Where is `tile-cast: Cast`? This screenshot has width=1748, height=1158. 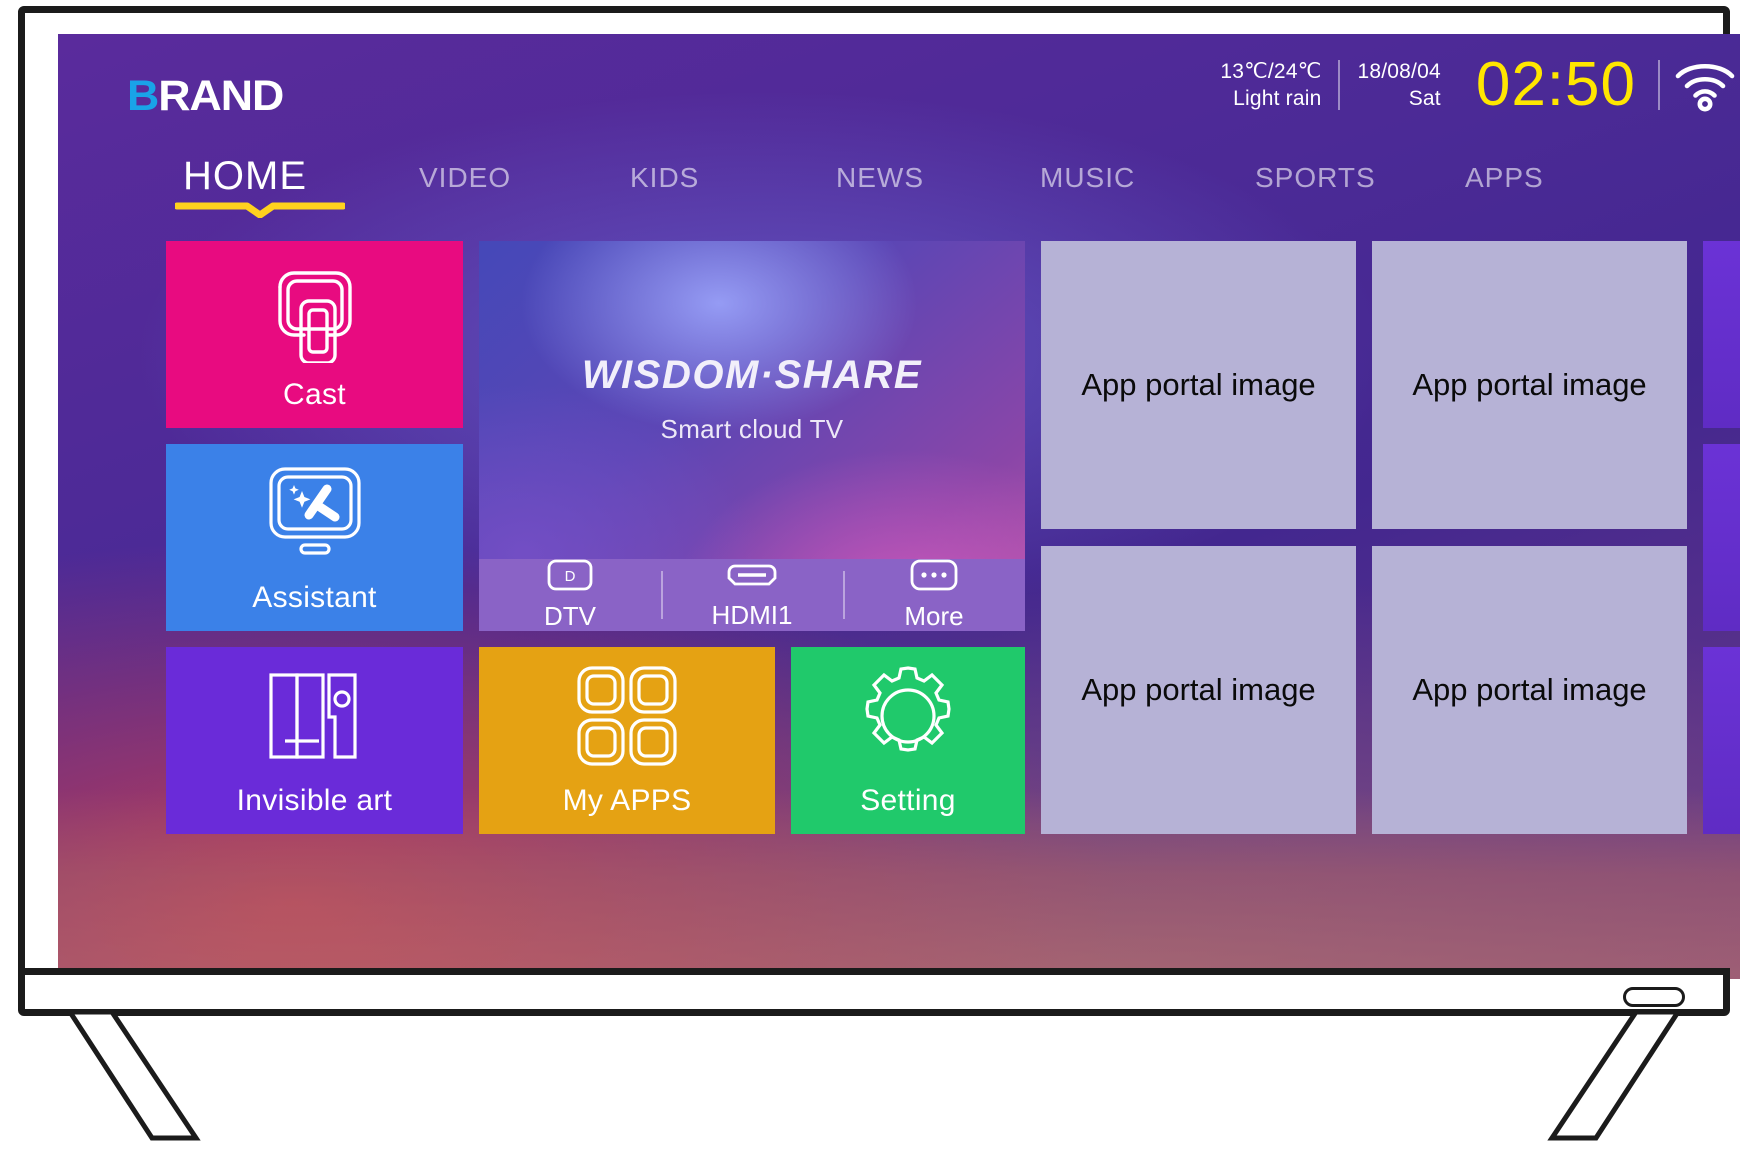
tile-cast: Cast is located at coordinates (314, 334).